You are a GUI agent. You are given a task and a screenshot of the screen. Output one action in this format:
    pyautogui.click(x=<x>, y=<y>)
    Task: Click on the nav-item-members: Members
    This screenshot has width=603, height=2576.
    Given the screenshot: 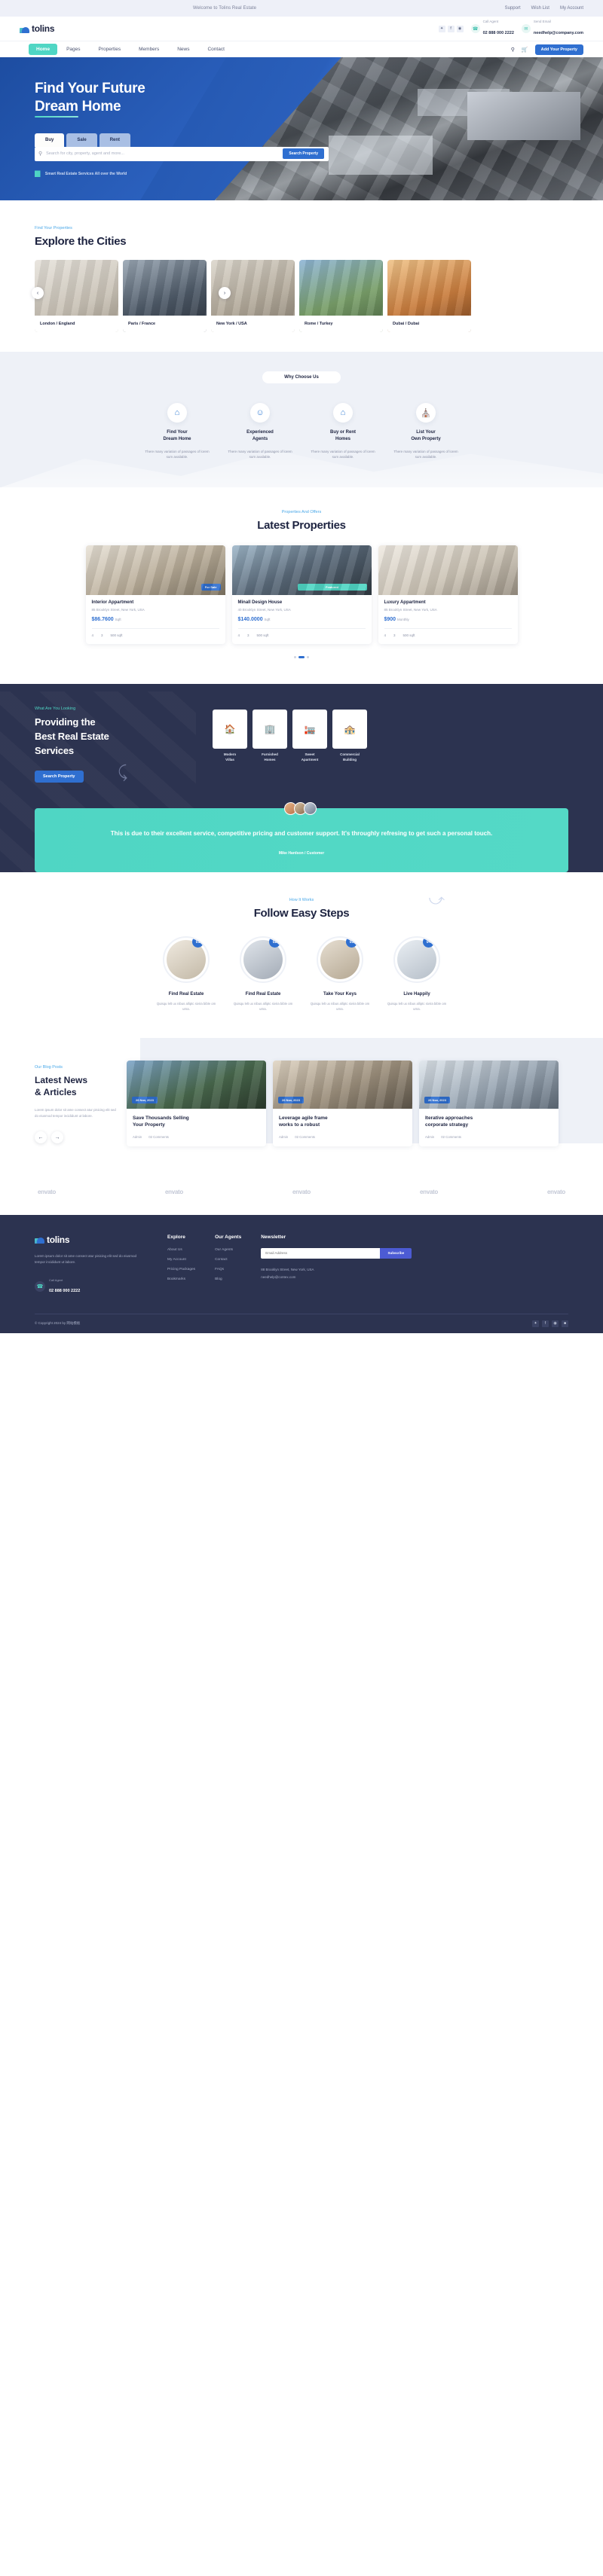 What is the action you would take?
    pyautogui.click(x=149, y=50)
    